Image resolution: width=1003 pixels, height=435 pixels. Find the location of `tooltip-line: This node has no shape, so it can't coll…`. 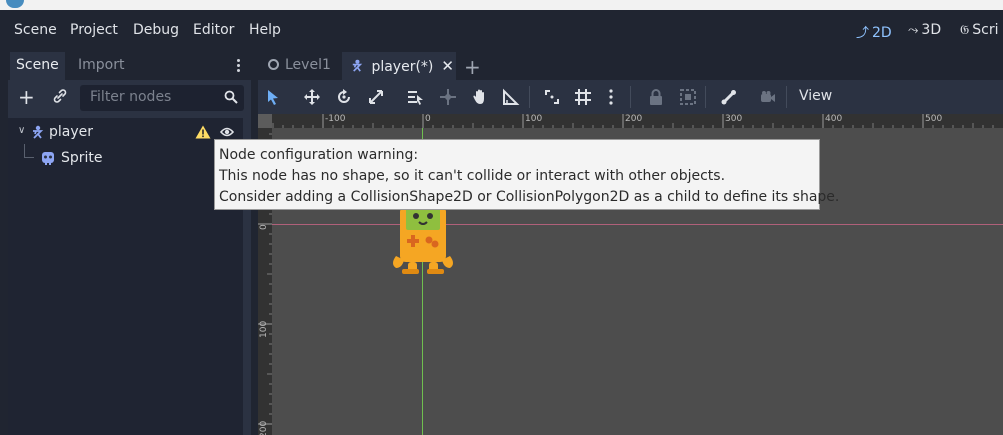

tooltip-line: This node has no shape, so it can't coll… is located at coordinates (472, 176).